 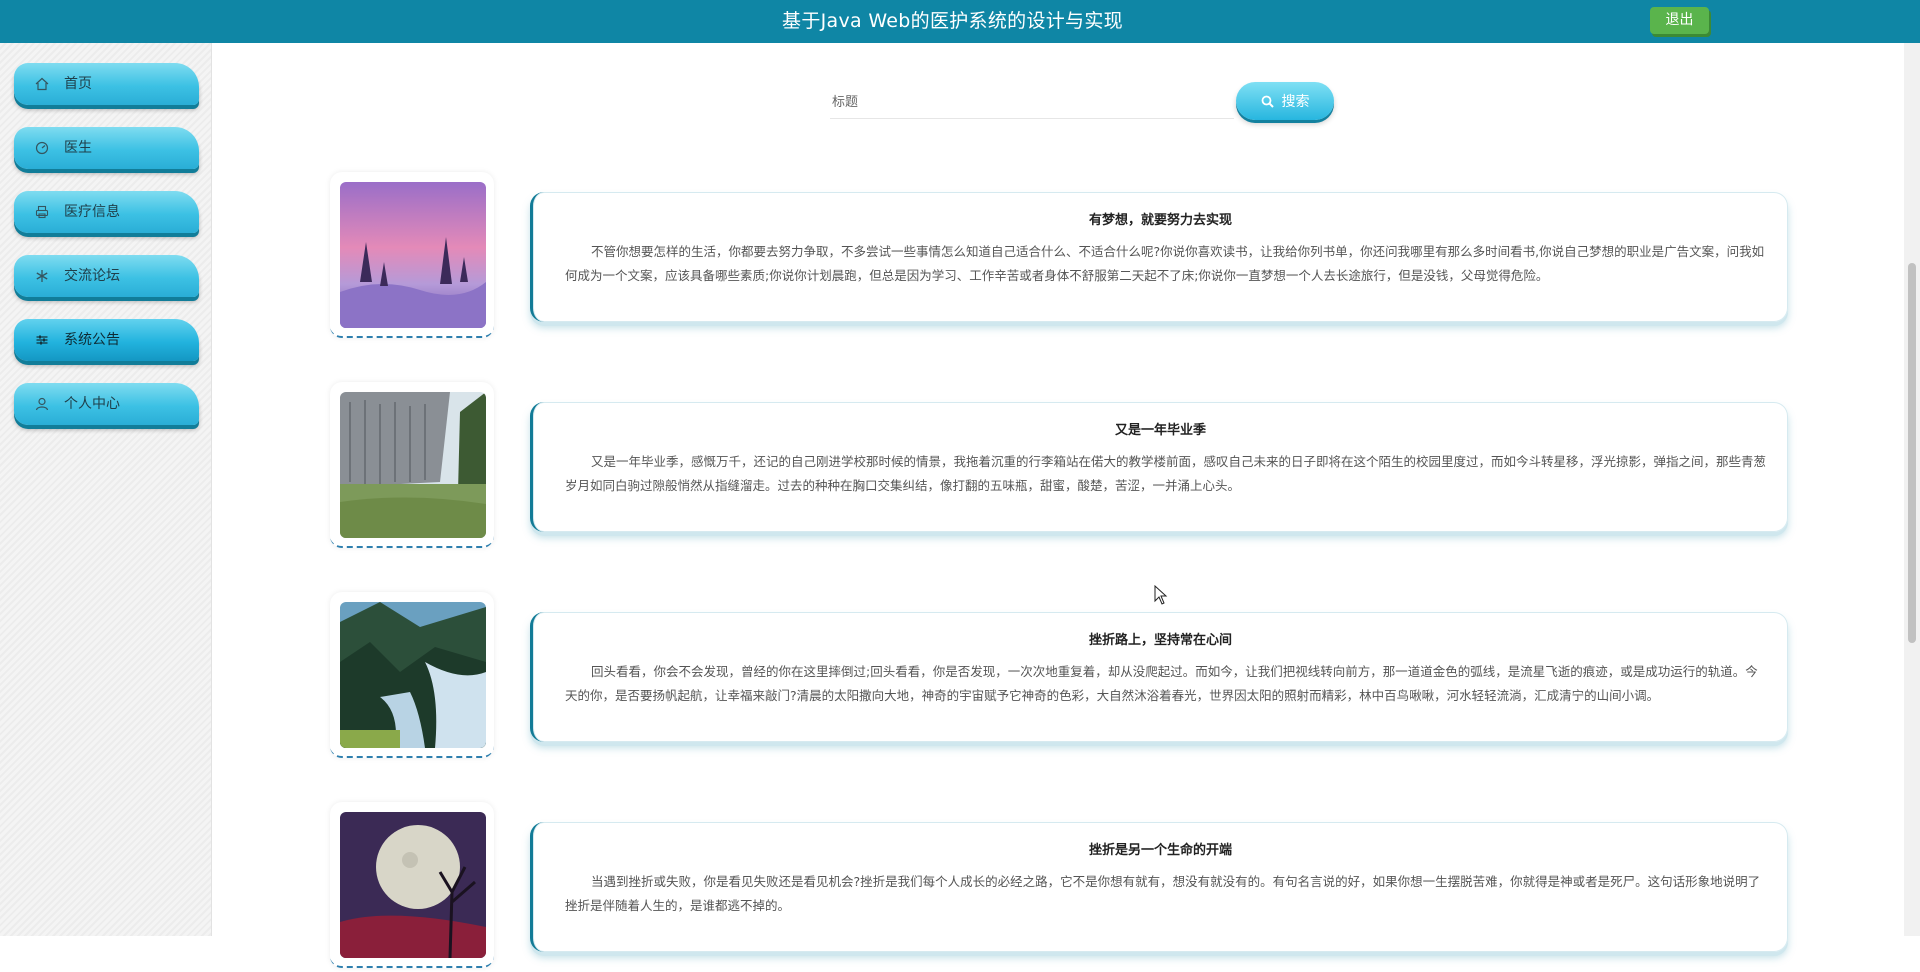 I want to click on sidebar-item-label: 系统公告, so click(x=92, y=340).